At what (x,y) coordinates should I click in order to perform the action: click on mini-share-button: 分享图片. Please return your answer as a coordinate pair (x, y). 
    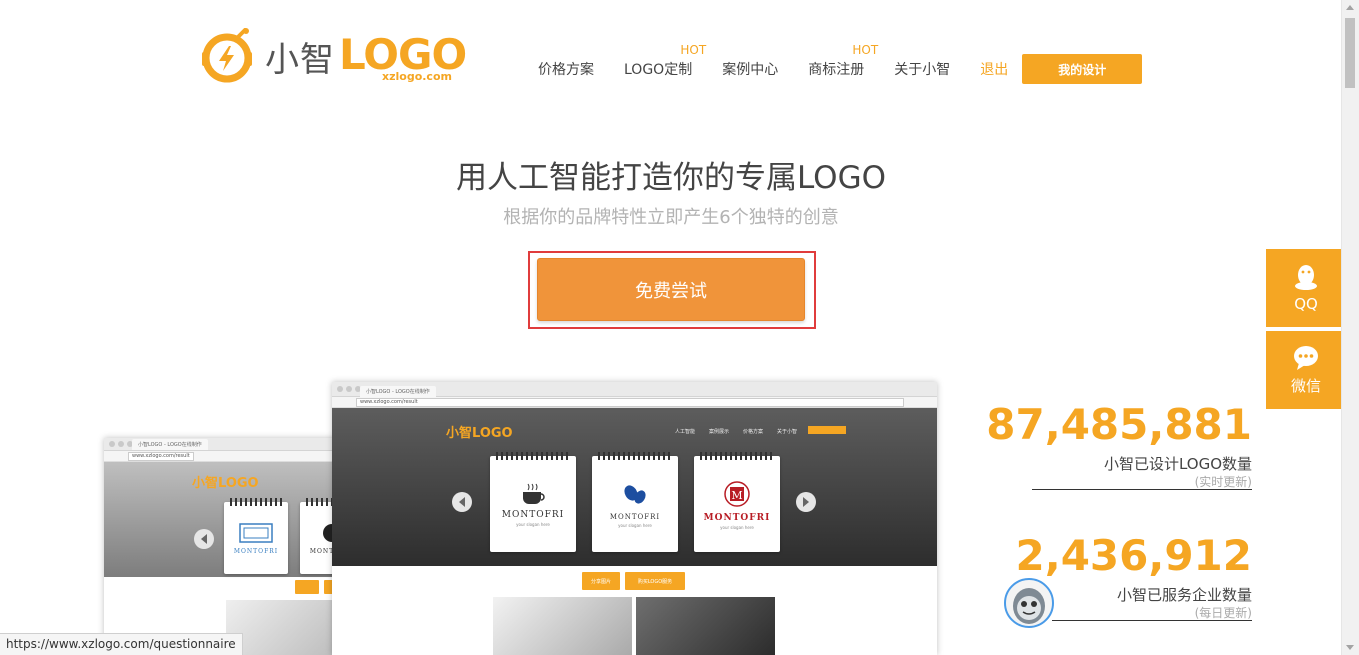
    Looking at the image, I should click on (601, 581).